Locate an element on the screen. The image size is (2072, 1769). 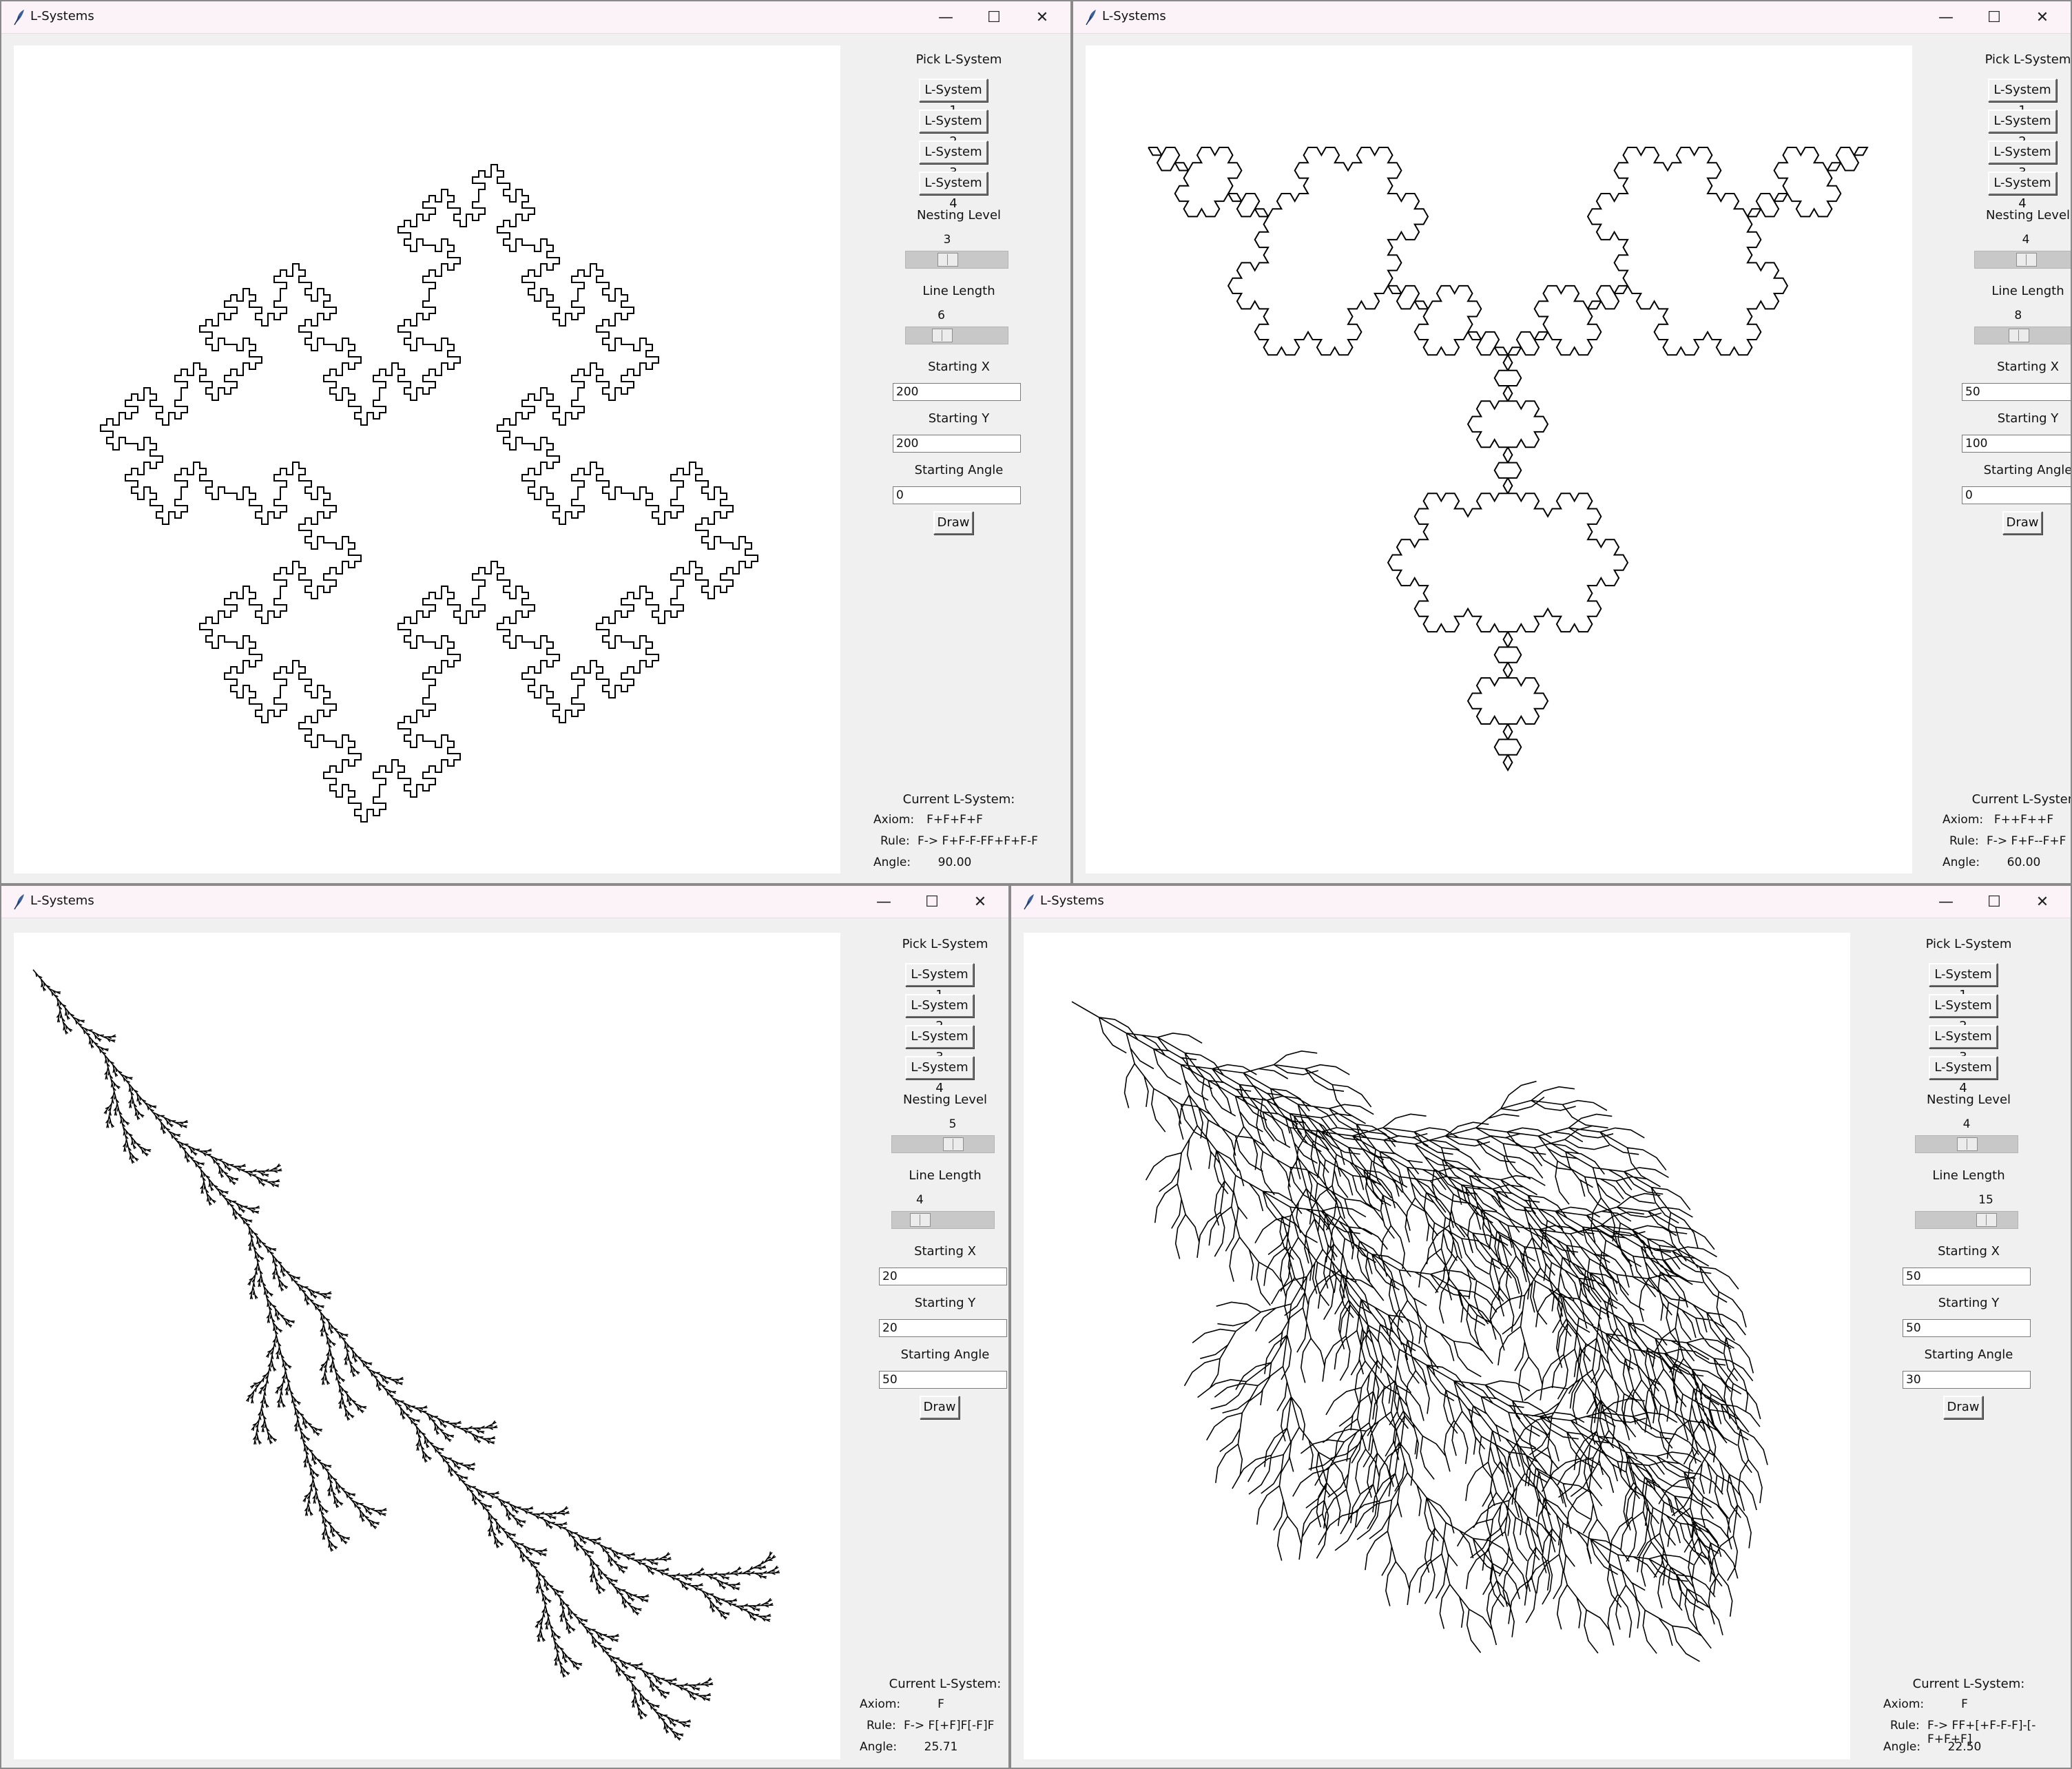
lsystem-curve is located at coordinates (429, 493).